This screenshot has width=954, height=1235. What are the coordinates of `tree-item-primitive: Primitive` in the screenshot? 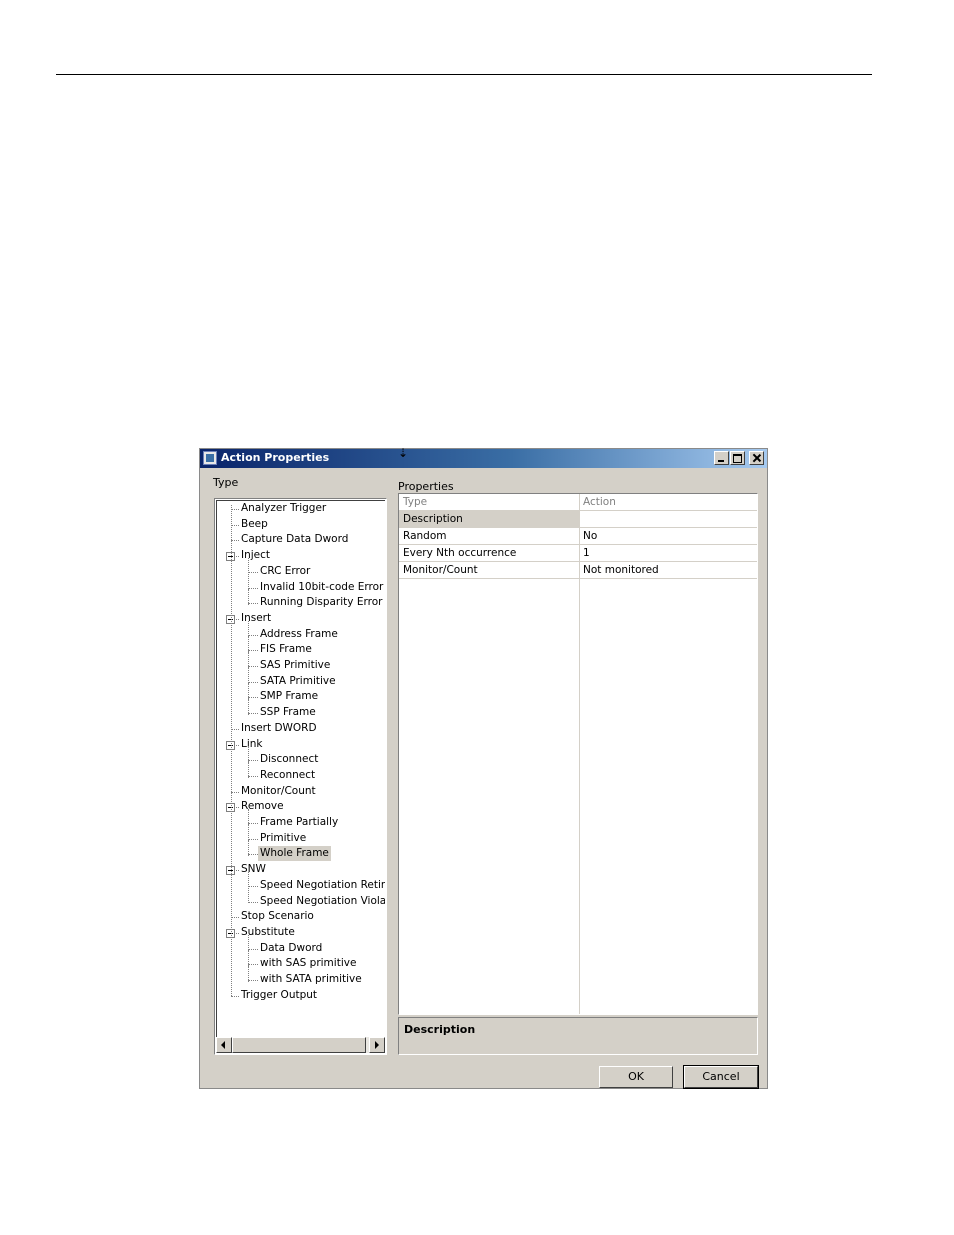 It's located at (283, 838).